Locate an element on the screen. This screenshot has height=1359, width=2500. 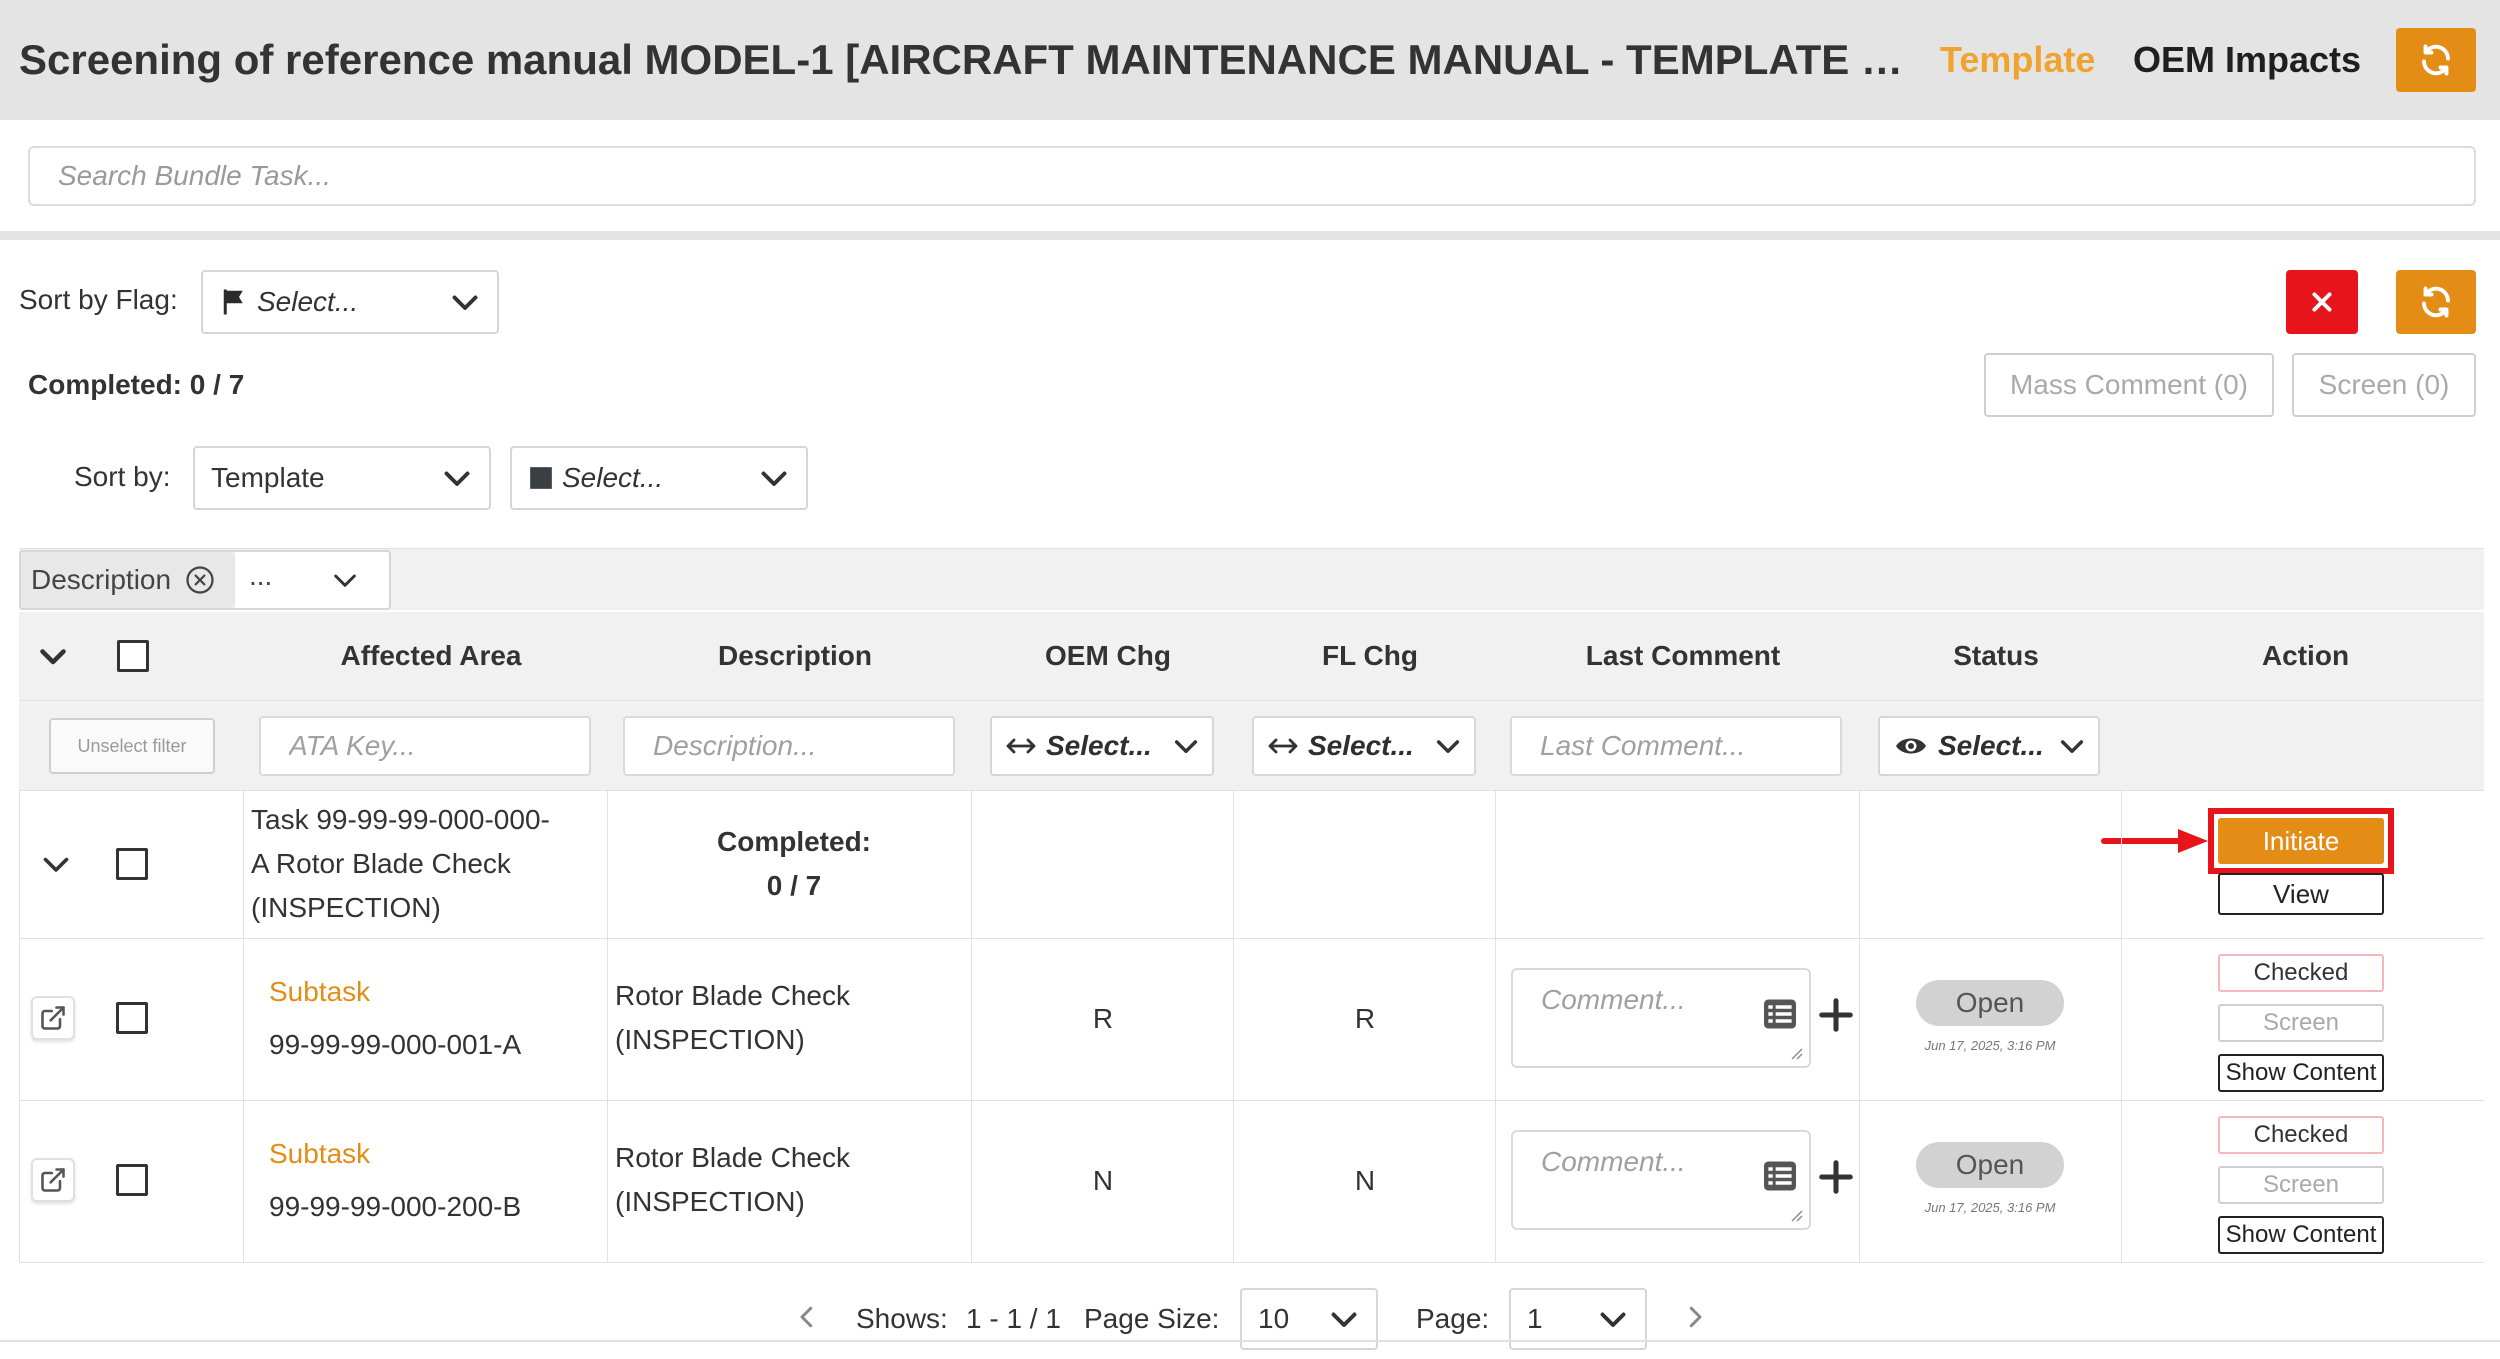
flag-icon is located at coordinates (233, 302).